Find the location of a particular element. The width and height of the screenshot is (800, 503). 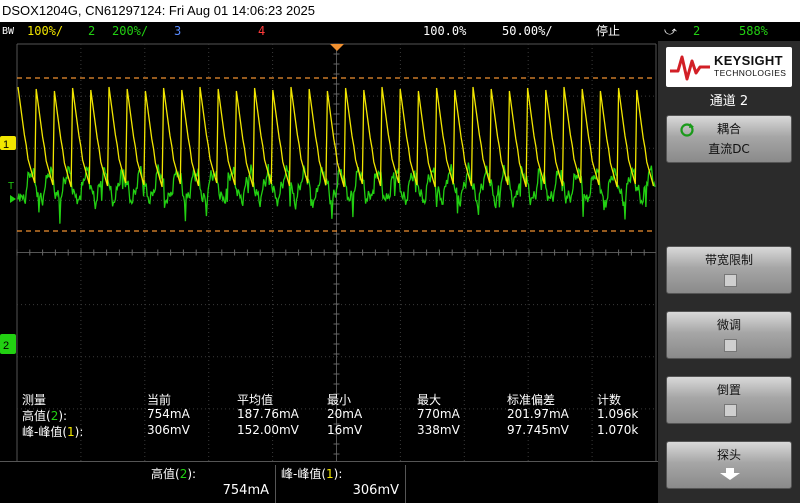

ch2-scale: 200%/ is located at coordinates (130, 31).